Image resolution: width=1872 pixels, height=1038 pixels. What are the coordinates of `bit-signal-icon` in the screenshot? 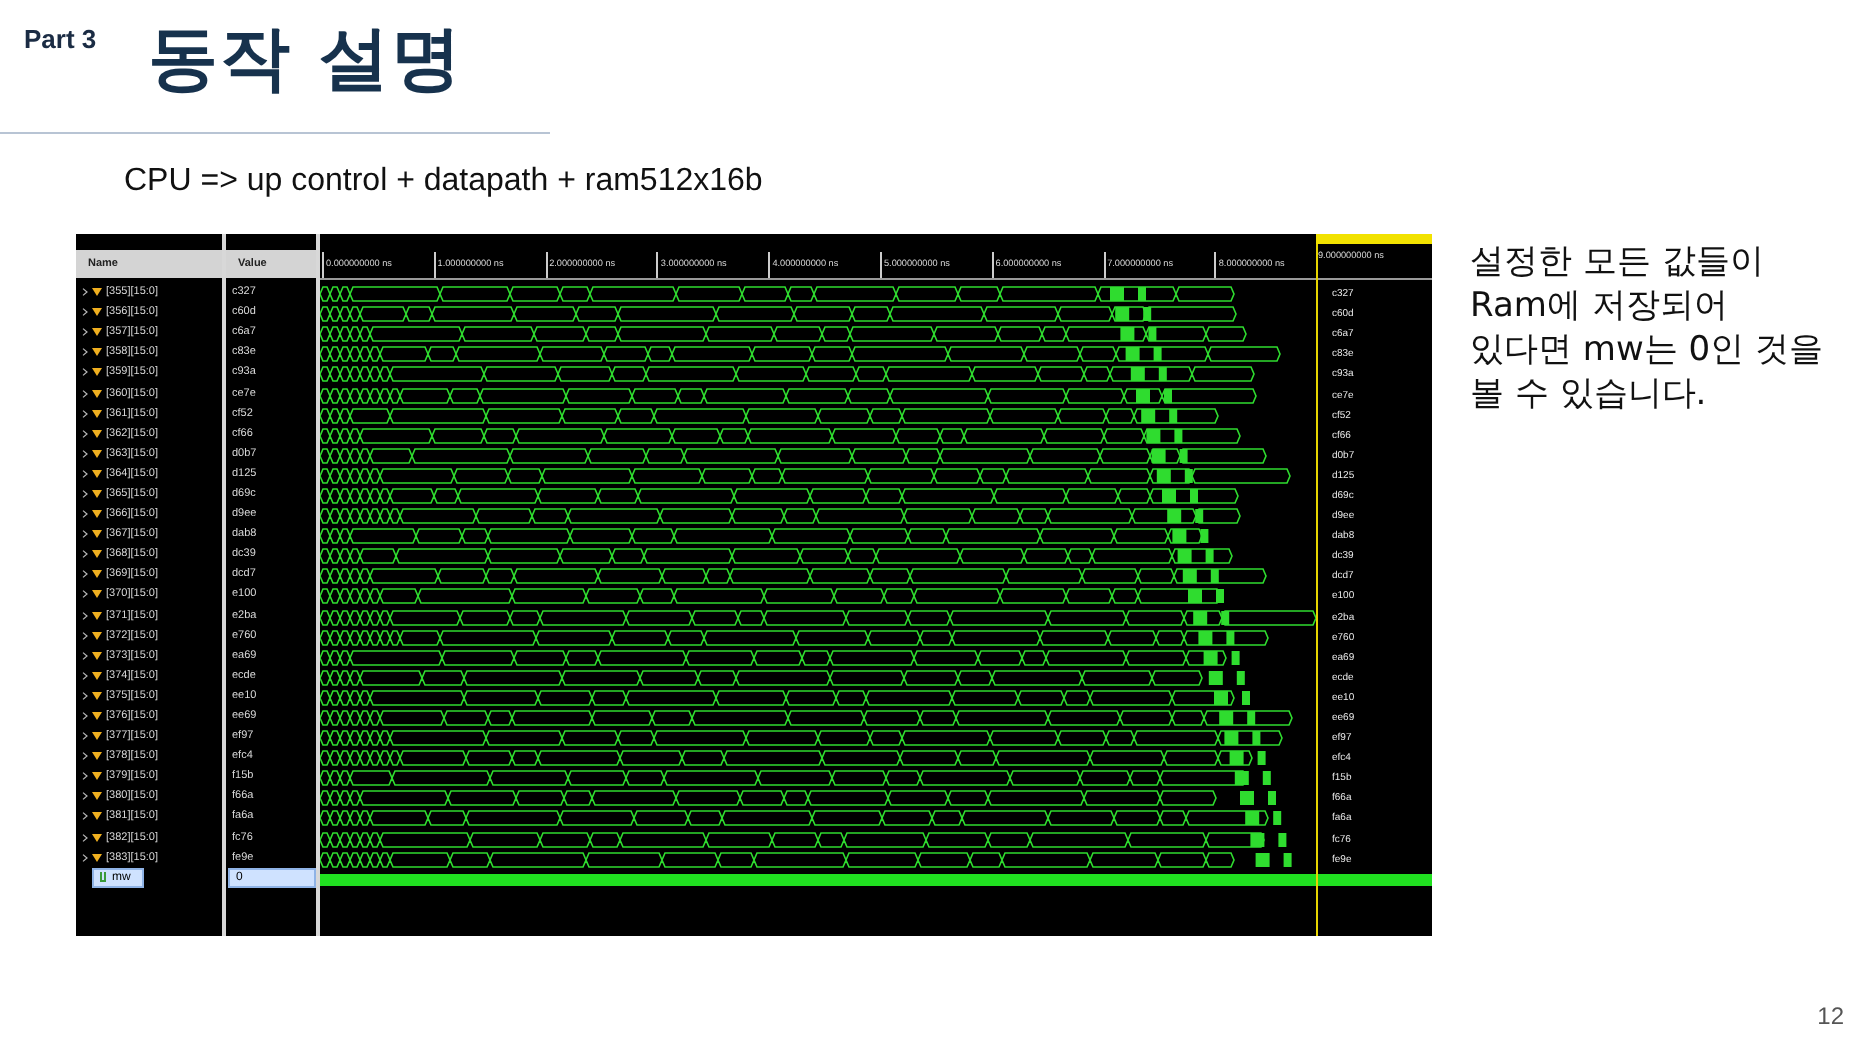 It's located at (104, 877).